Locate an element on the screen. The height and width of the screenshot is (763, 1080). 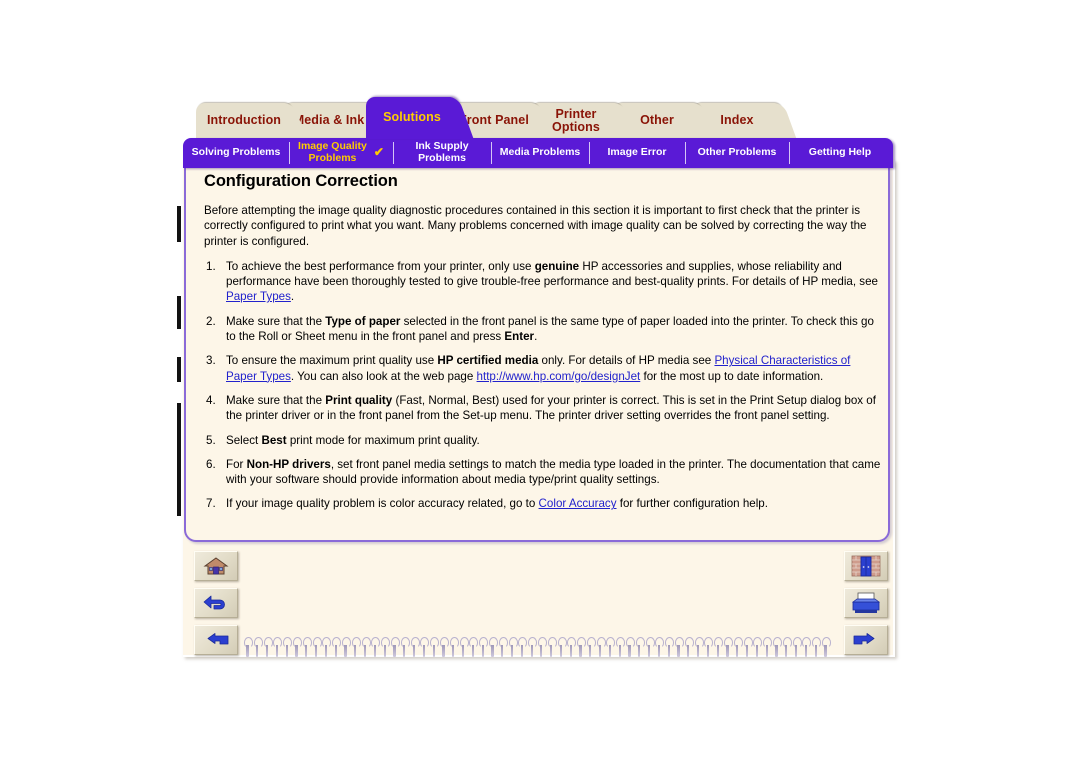
step-4-bold-print-quality: Print quality is located at coordinates (359, 400).